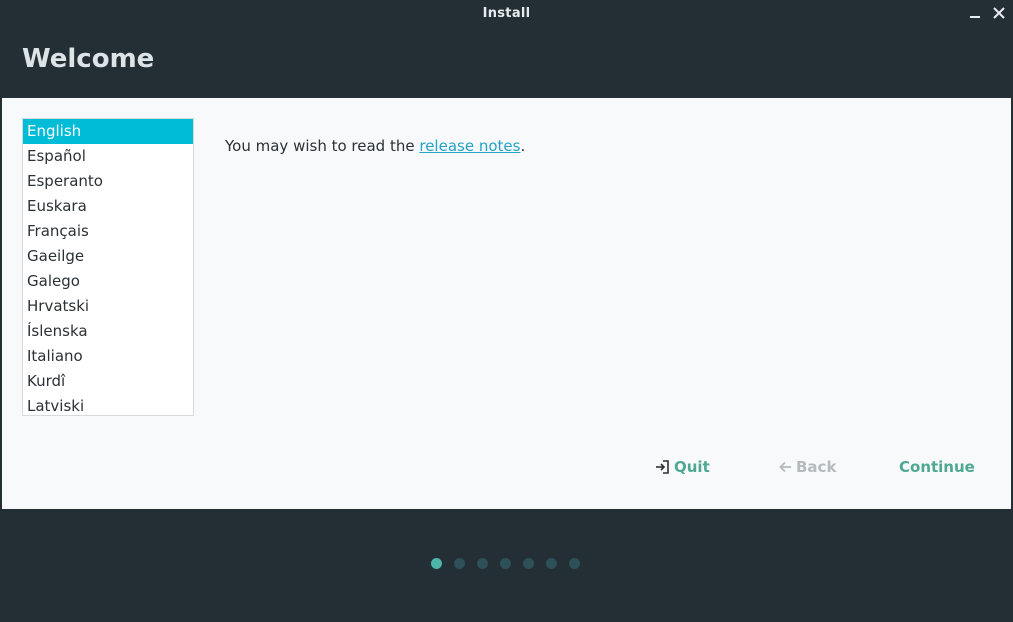 This screenshot has height=622, width=1013. What do you see at coordinates (108, 131) in the screenshot?
I see `language-item: English` at bounding box center [108, 131].